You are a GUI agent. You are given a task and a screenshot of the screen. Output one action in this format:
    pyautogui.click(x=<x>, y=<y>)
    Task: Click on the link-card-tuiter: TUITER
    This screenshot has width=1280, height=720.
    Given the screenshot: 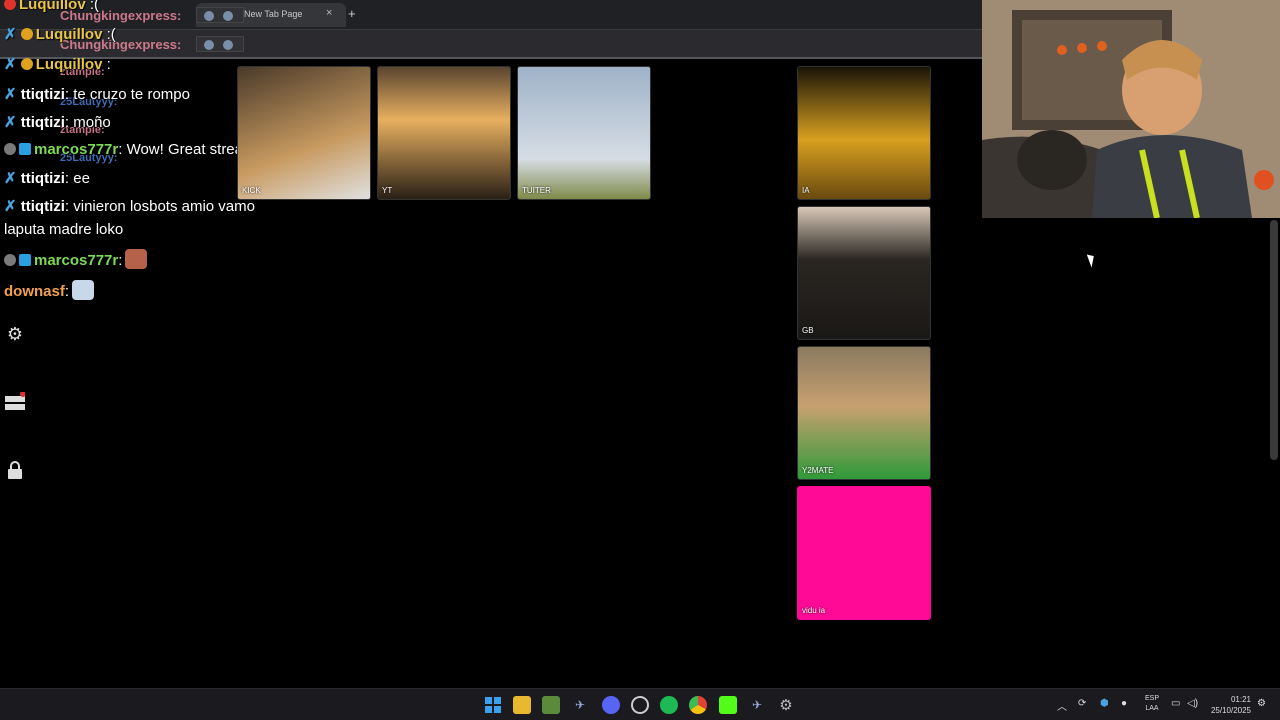 What is the action you would take?
    pyautogui.click(x=584, y=133)
    